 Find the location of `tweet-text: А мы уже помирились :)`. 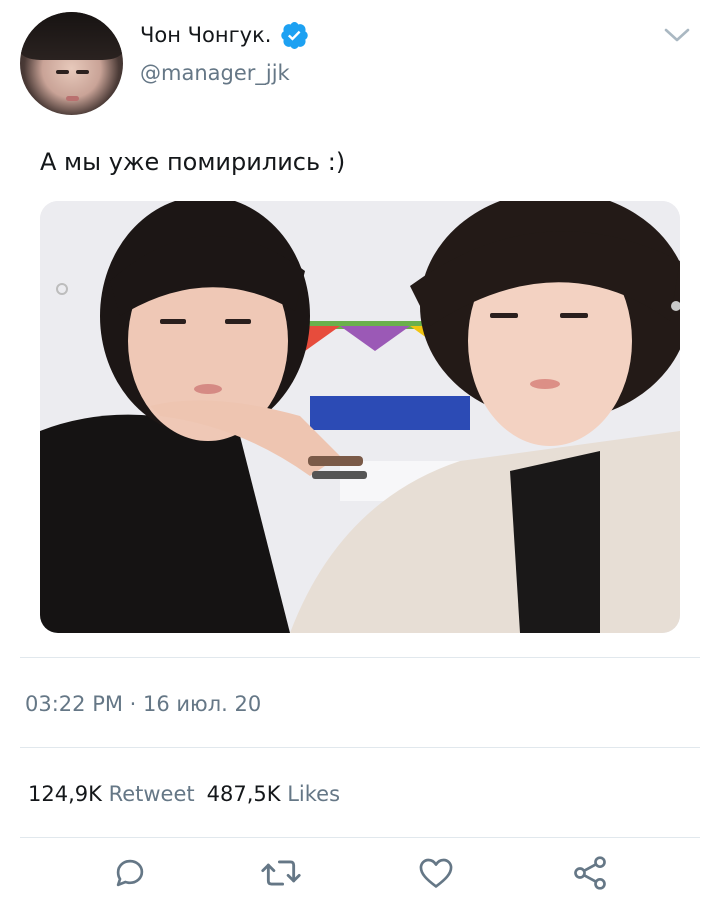

tweet-text: А мы уже помирились :) is located at coordinates (193, 162).